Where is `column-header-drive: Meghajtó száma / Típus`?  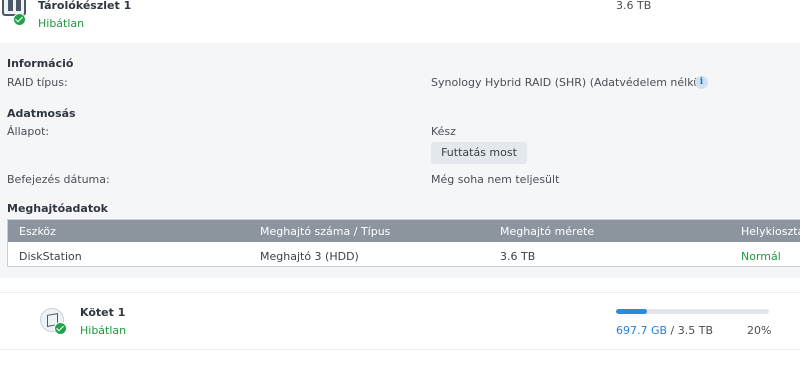 column-header-drive: Meghajtó száma / Típus is located at coordinates (325, 231).